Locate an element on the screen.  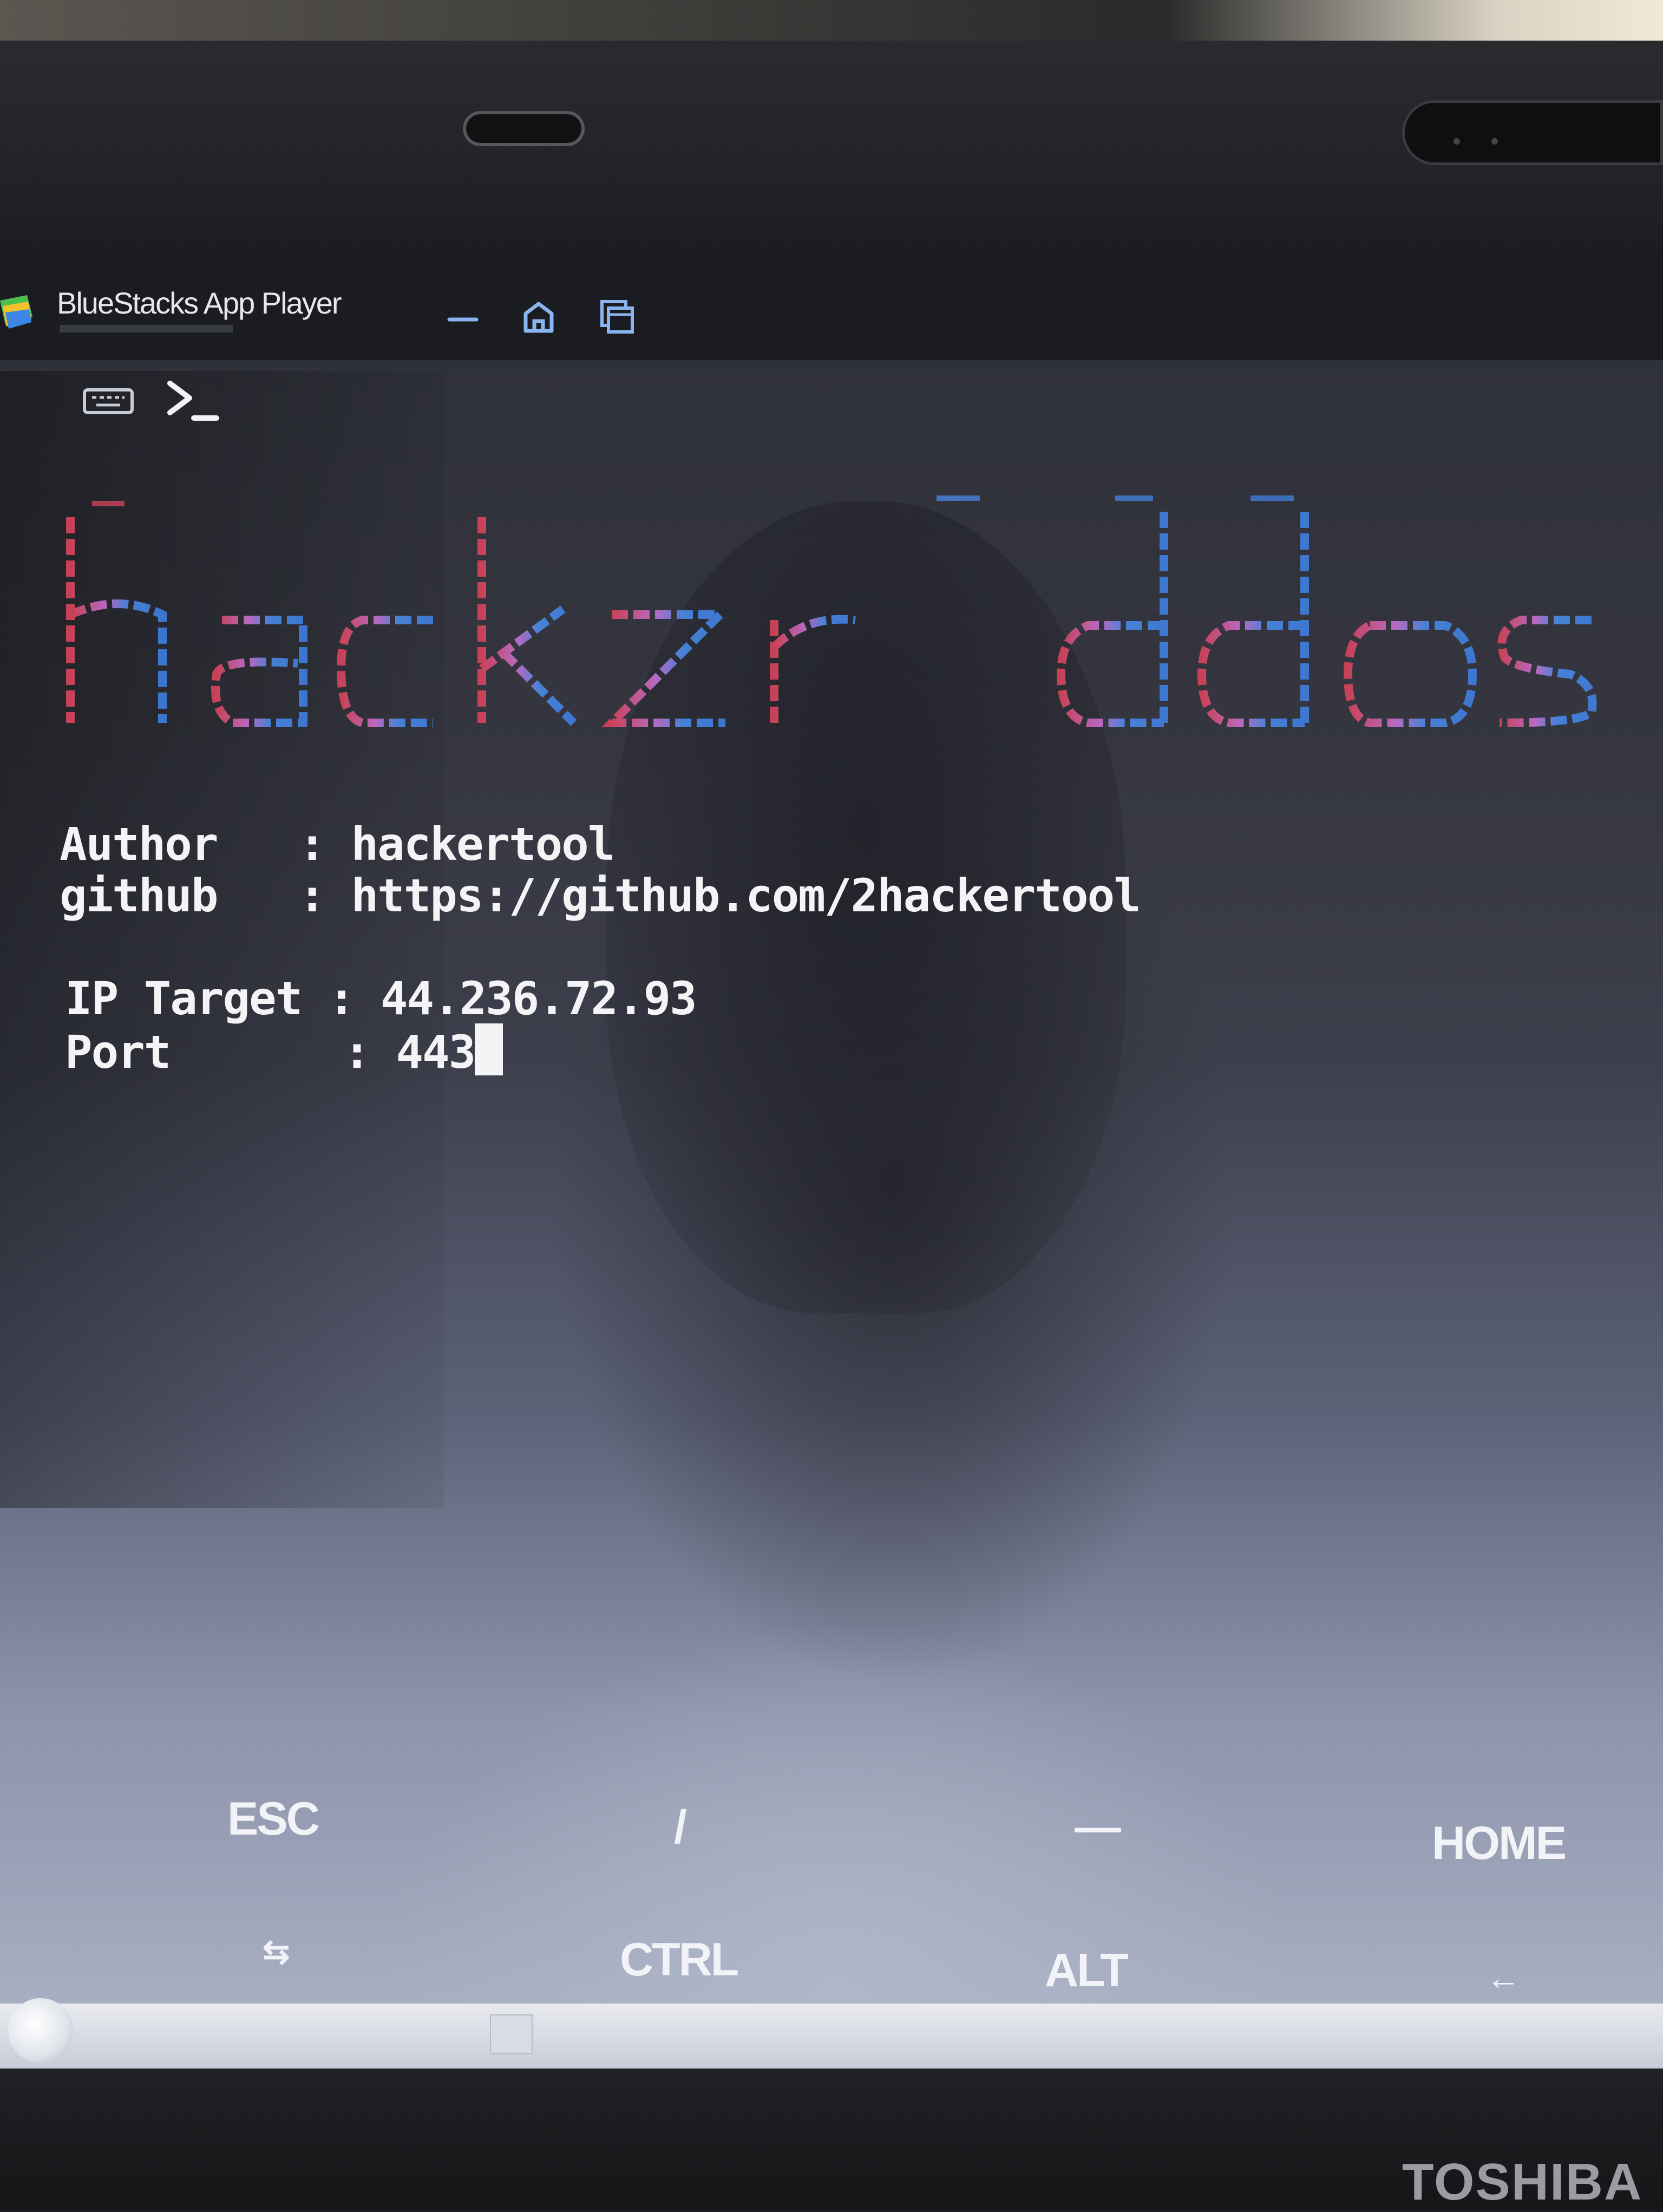
author-label: Author is located at coordinates (139, 844).